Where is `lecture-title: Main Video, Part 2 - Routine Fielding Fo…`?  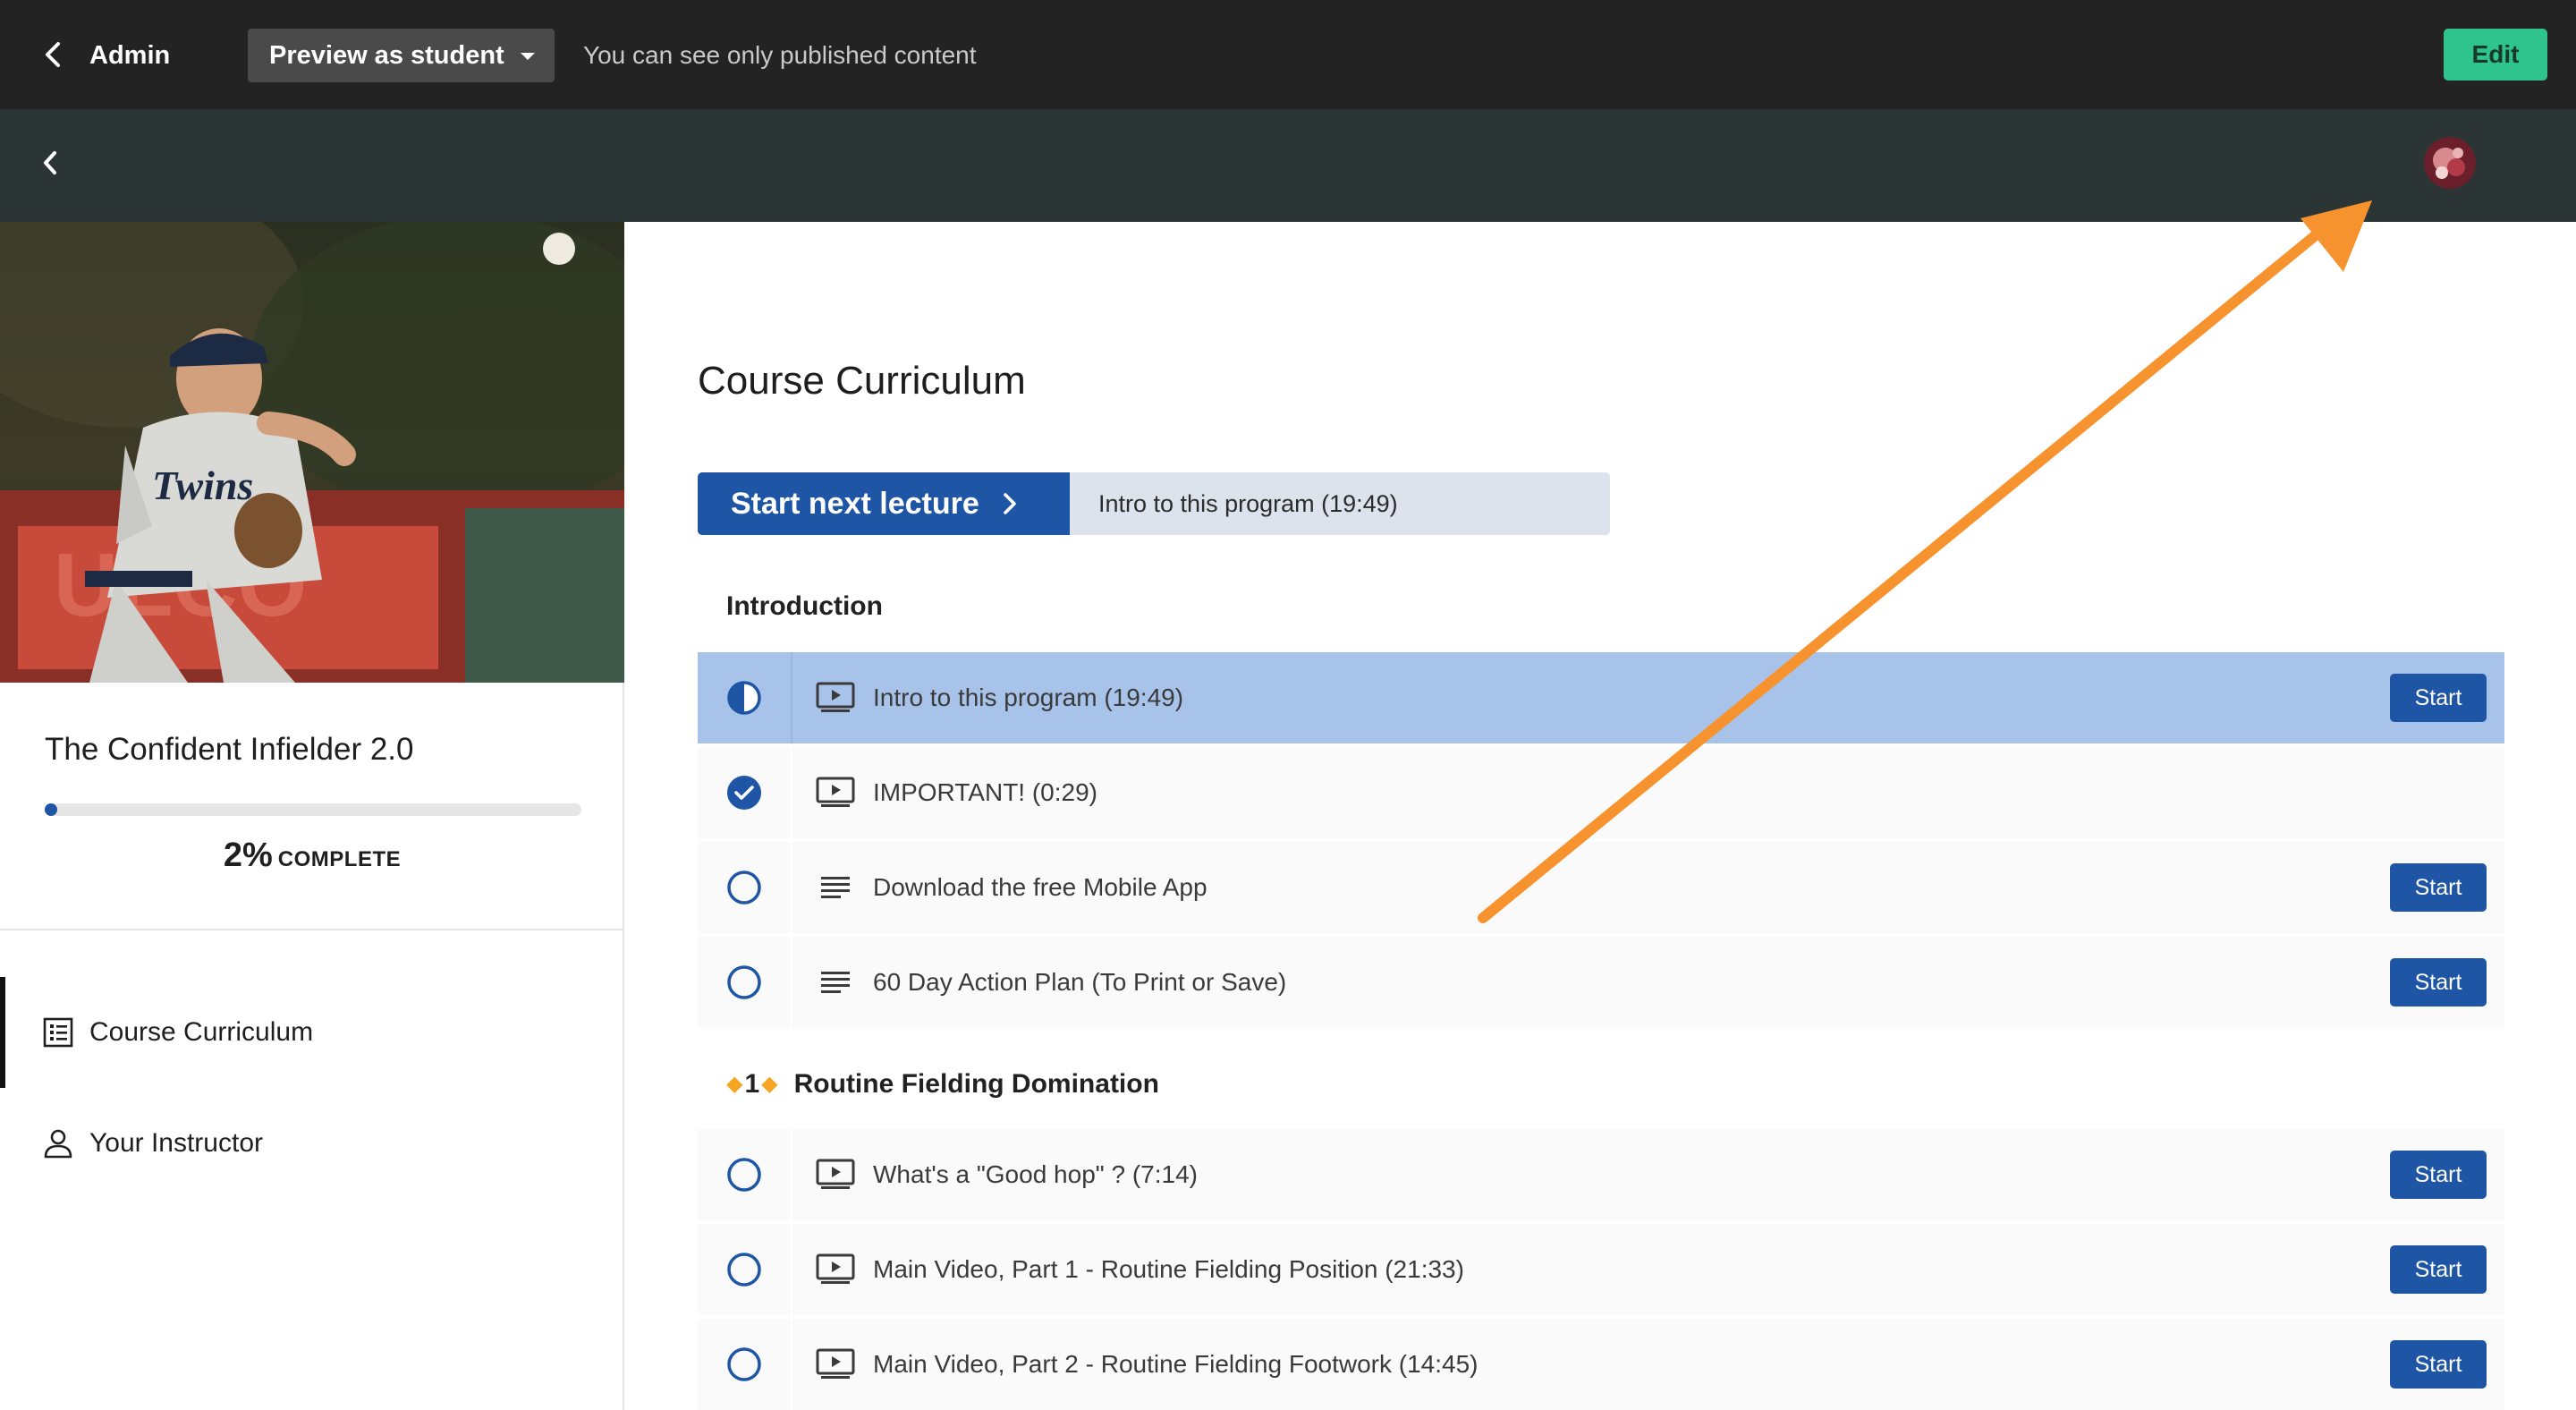 lecture-title: Main Video, Part 2 - Routine Fielding Fo… is located at coordinates (1176, 1364).